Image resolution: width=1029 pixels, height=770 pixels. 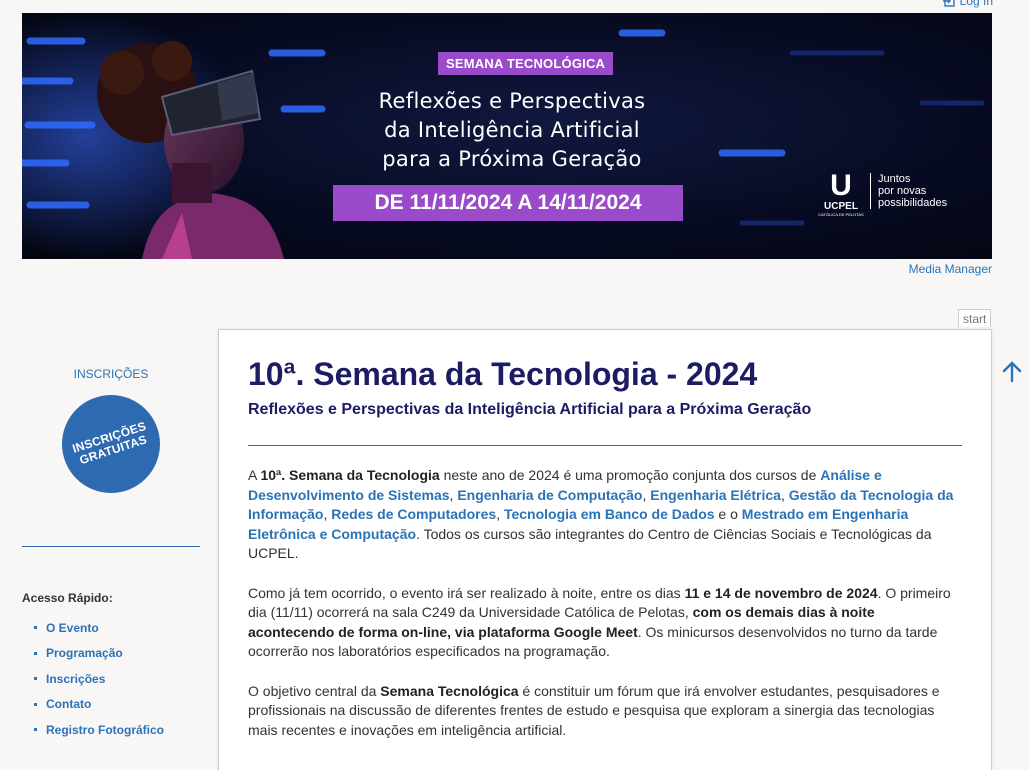 I want to click on course-link-banco-dados: Tecnologia em Banco de Dados, so click(x=609, y=514).